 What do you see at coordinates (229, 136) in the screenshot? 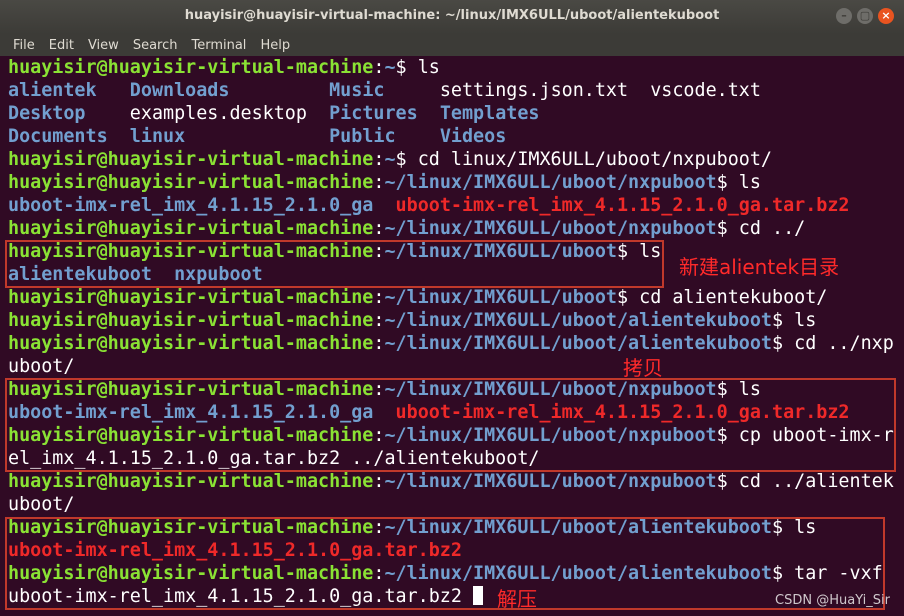
I see `blue-text: linux` at bounding box center [229, 136].